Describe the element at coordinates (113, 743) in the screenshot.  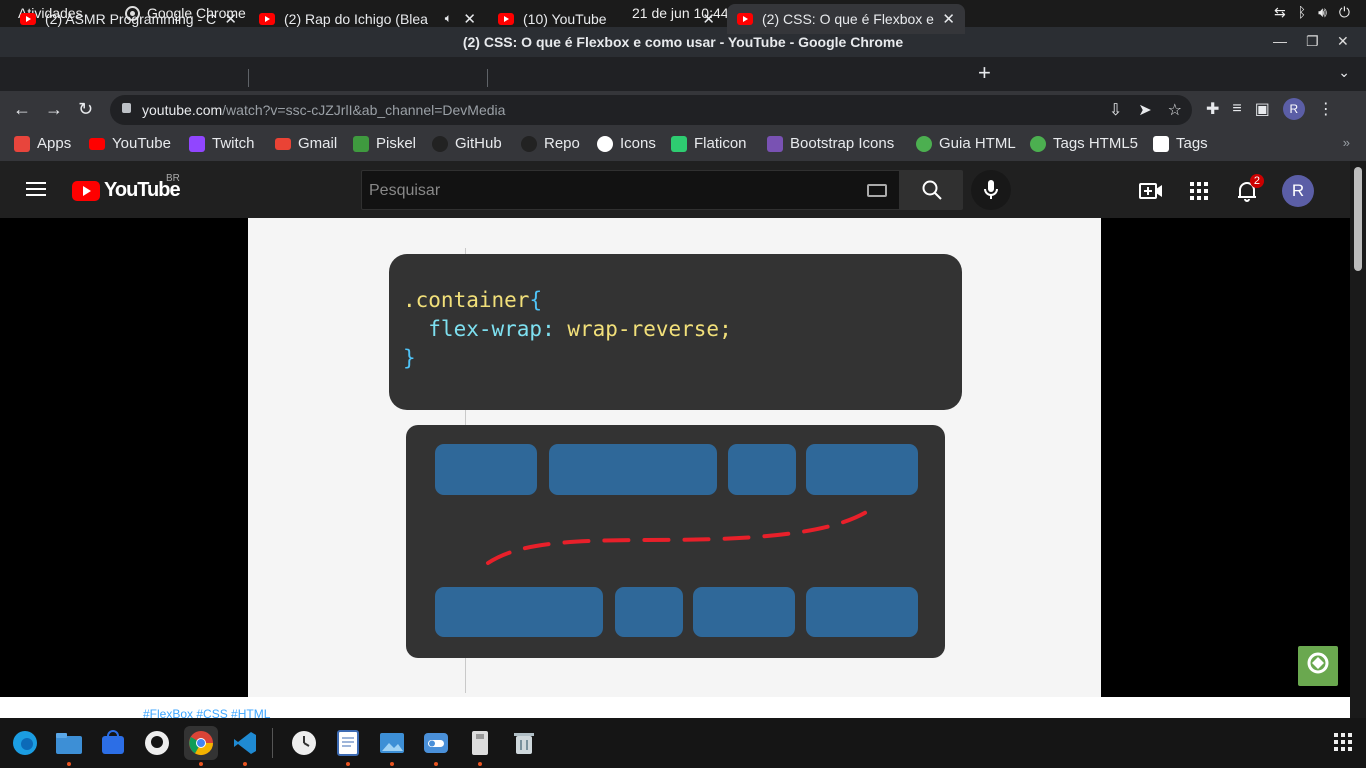
I see `software-store-launcher` at that location.